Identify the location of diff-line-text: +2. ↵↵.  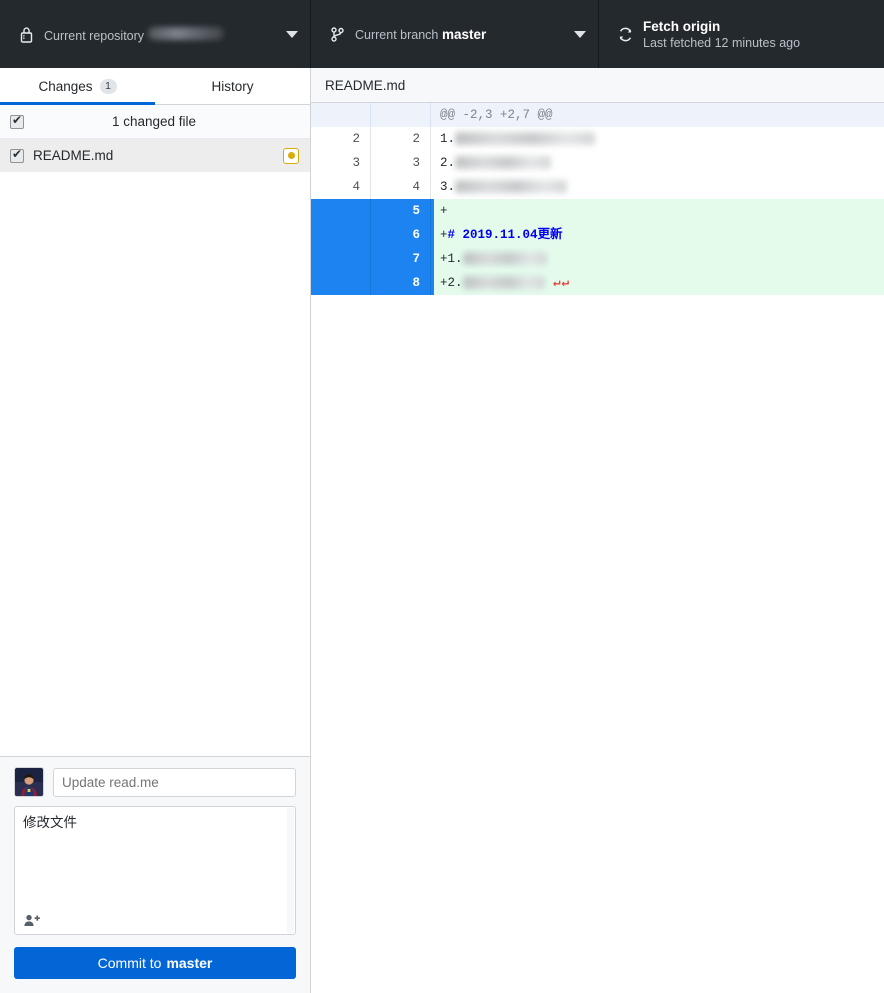
(657, 283).